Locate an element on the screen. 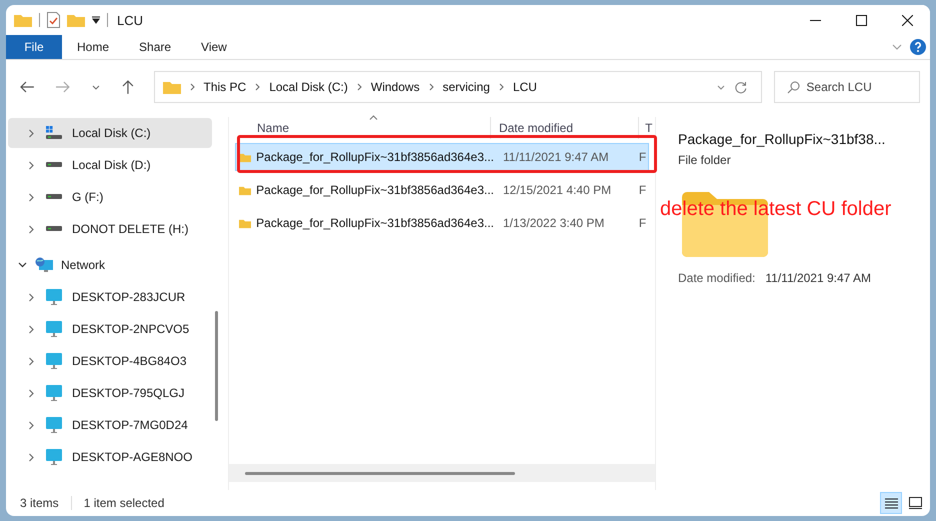 This screenshot has width=936, height=521. column-header: T is located at coordinates (646, 128).